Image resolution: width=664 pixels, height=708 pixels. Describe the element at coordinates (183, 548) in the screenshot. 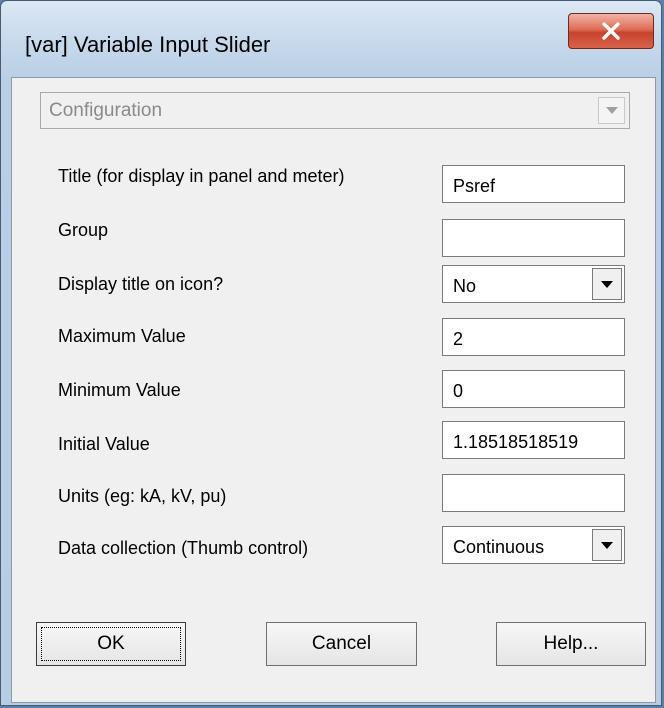

I see `data-collection-label: Data collection (Thumb control)` at that location.